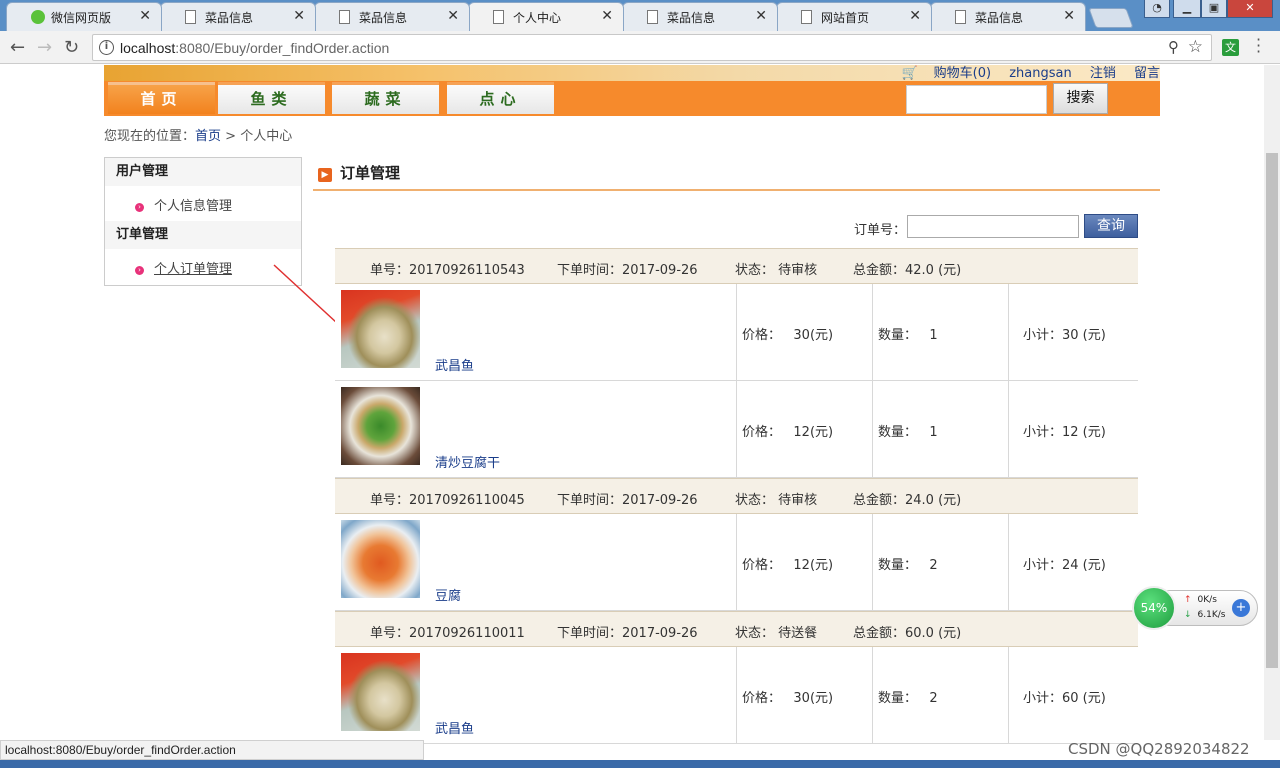 The width and height of the screenshot is (1280, 768). Describe the element at coordinates (44, 47) in the screenshot. I see `forward-icon: →` at that location.